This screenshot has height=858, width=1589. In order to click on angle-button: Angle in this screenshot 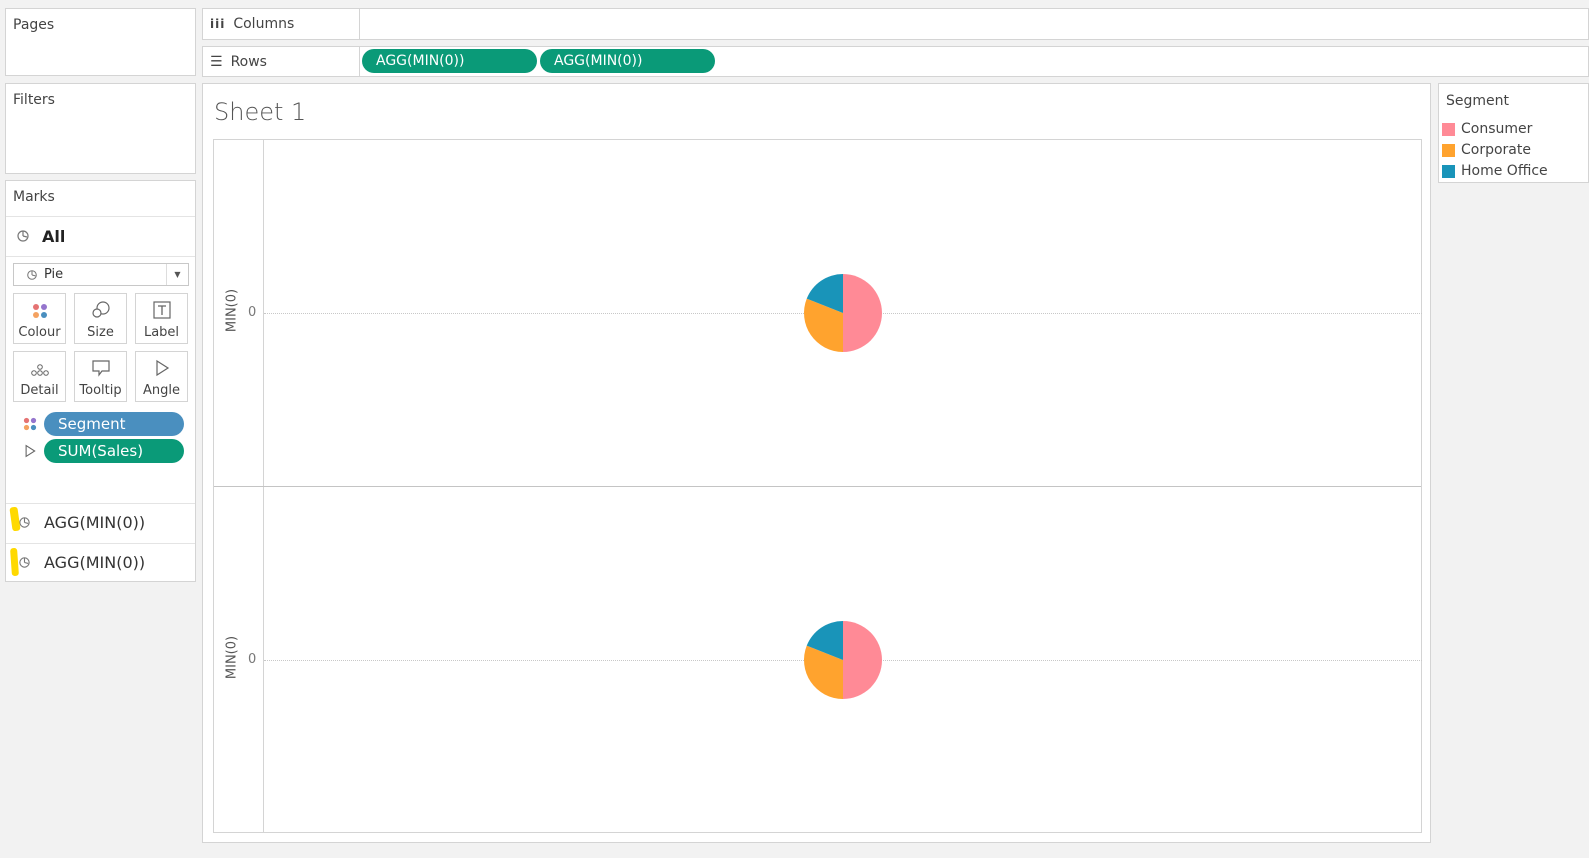, I will do `click(161, 376)`.